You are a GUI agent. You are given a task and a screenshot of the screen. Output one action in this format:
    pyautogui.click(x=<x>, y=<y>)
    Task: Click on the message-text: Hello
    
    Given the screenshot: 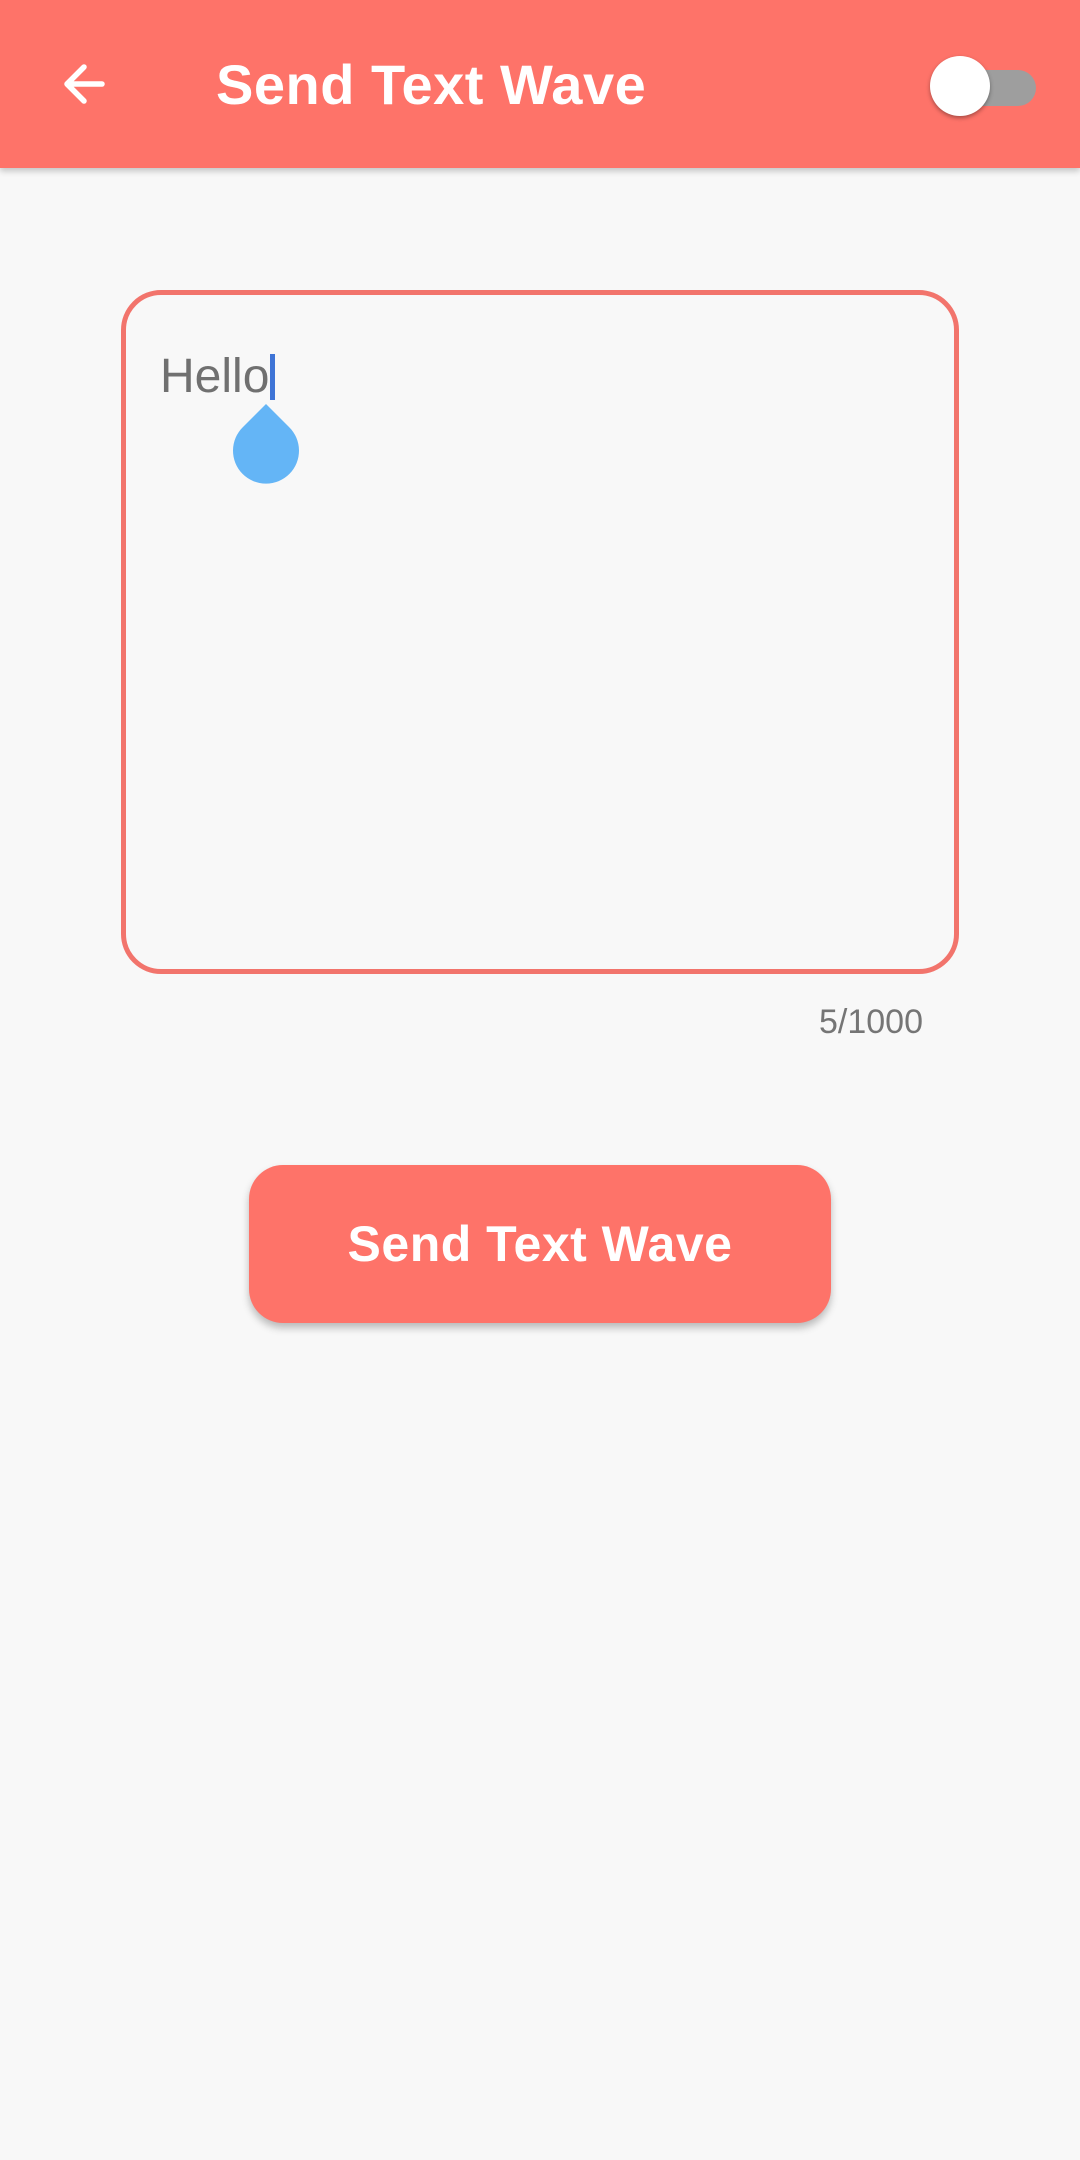 What is the action you would take?
    pyautogui.click(x=218, y=377)
    